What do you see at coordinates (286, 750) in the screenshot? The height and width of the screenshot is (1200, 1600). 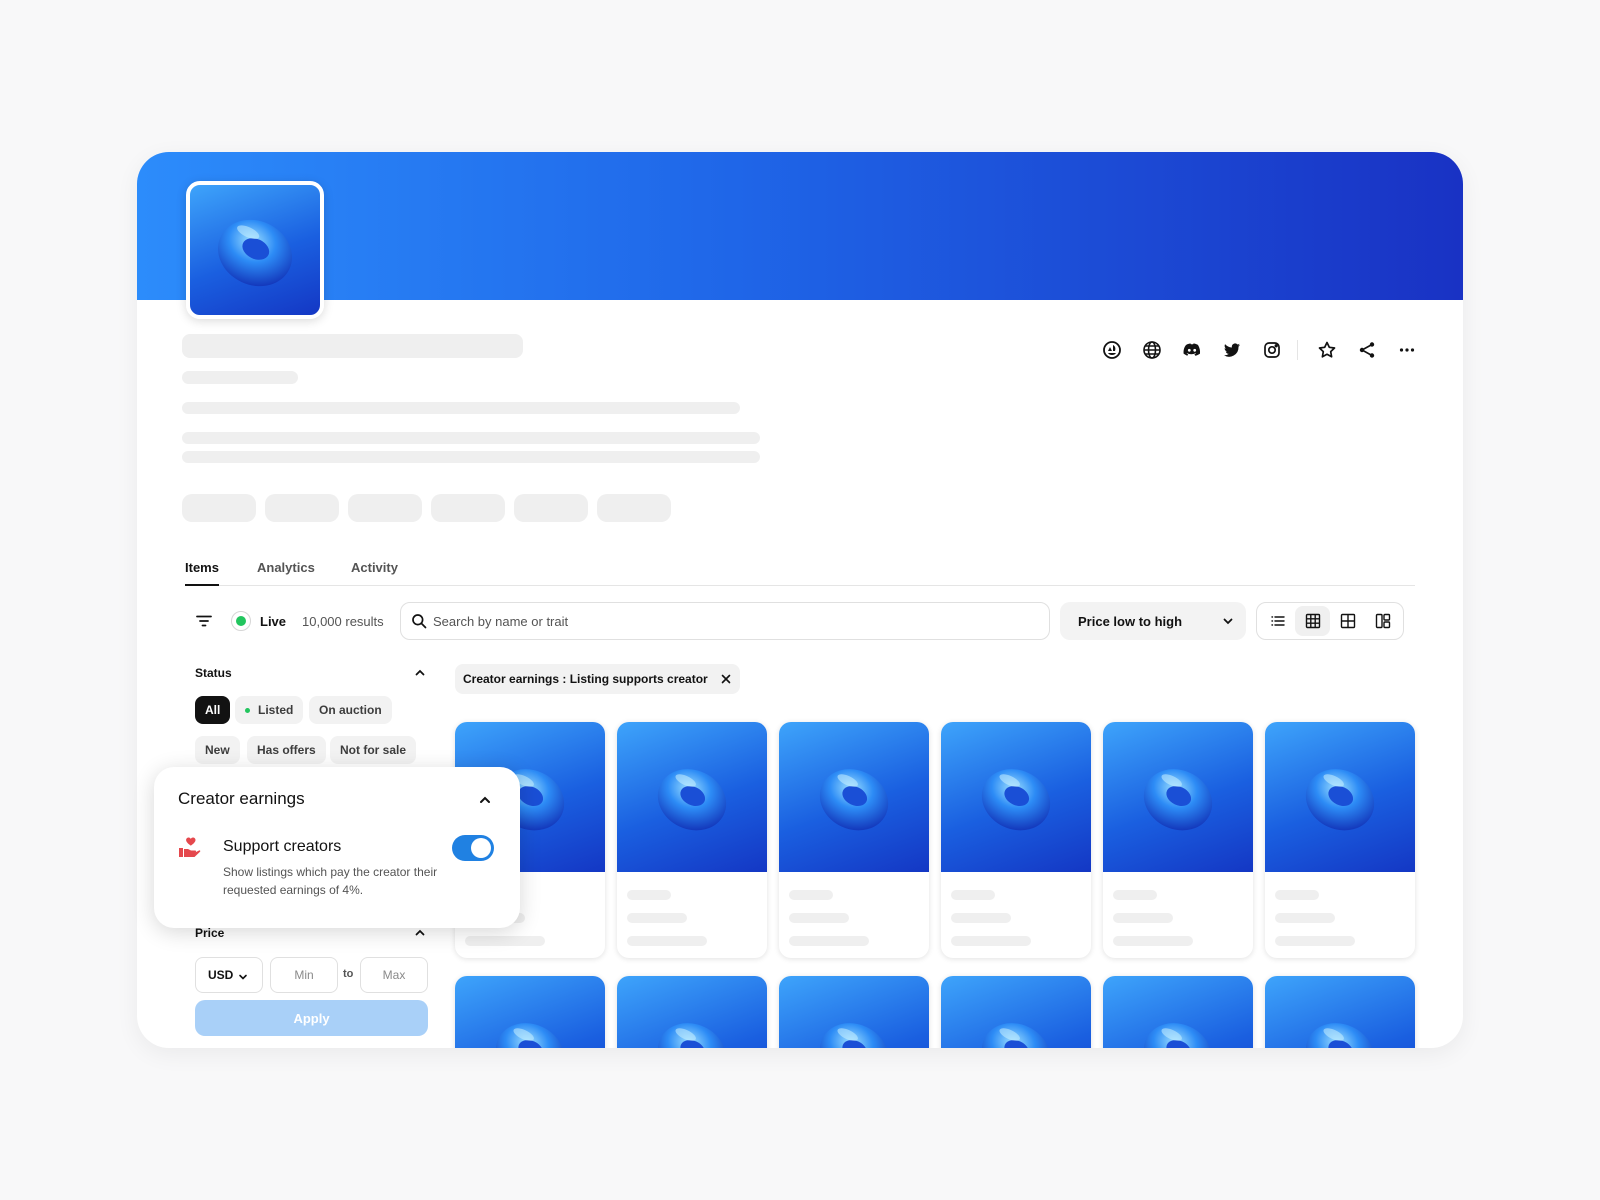 I see `status-chip-has-offers: Has offers` at bounding box center [286, 750].